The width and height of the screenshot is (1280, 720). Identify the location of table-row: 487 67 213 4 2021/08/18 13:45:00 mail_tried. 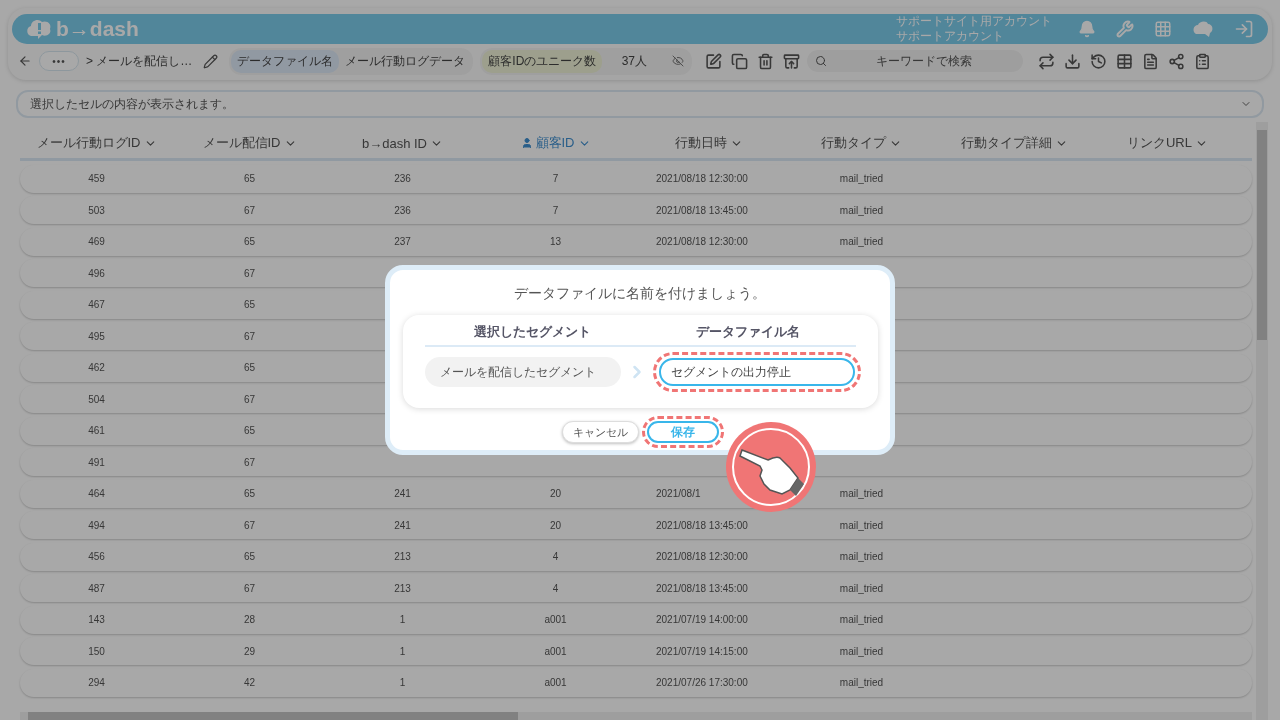
(636, 588).